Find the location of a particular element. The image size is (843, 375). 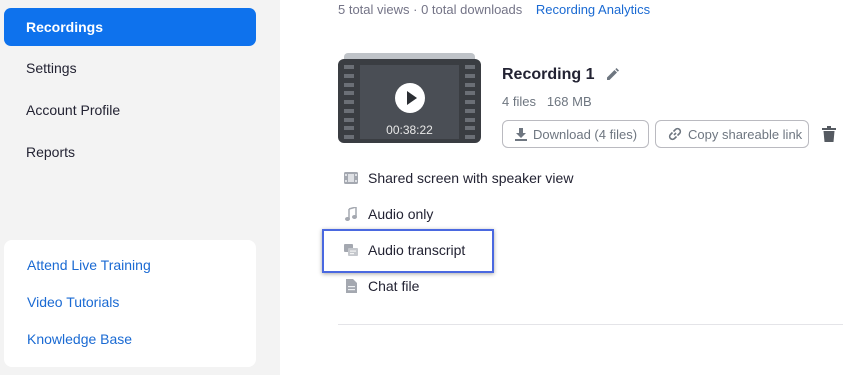

sidebar-item-label: Account Profile is located at coordinates (73, 110).